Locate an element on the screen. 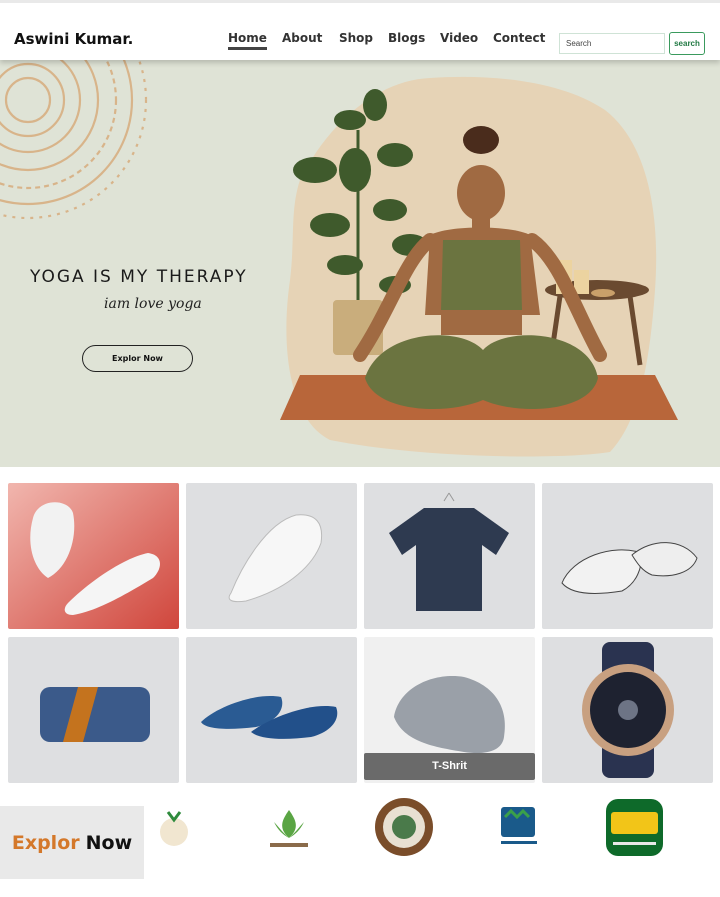  brand-logo-seal is located at coordinates (404, 827).